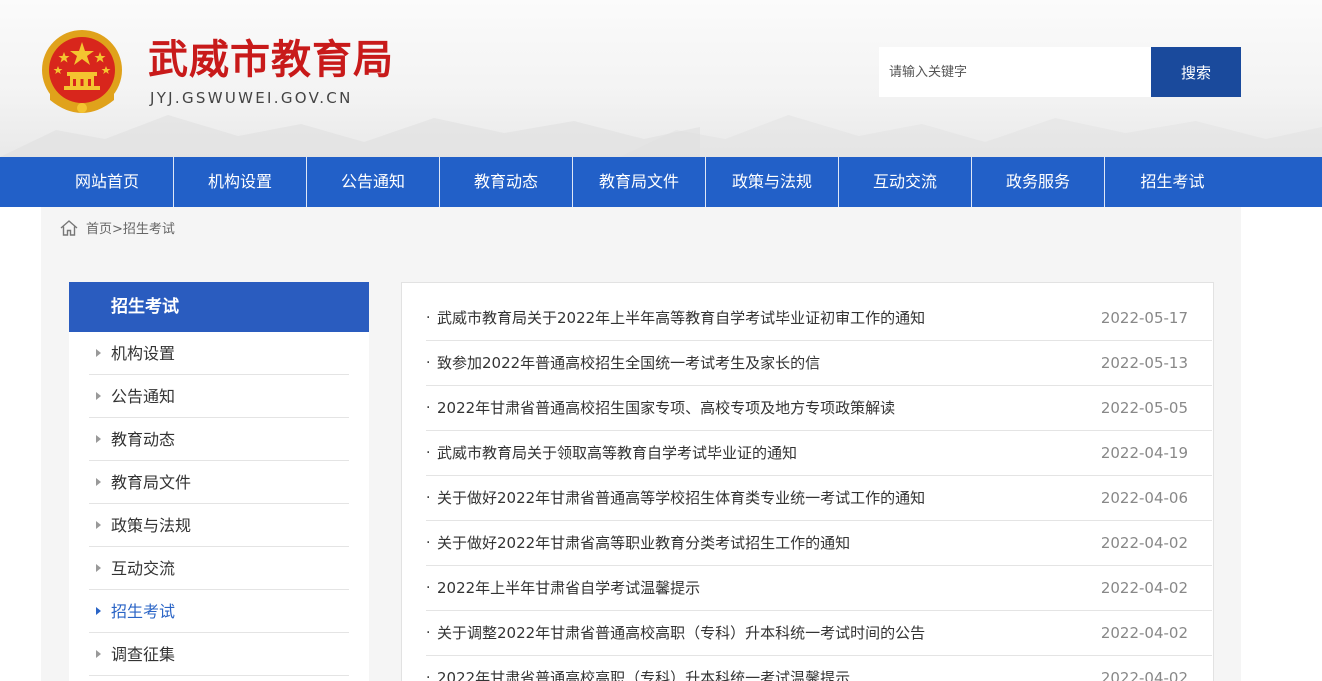 The width and height of the screenshot is (1322, 681). I want to click on sidebar-item-label: 调查征集, so click(143, 654).